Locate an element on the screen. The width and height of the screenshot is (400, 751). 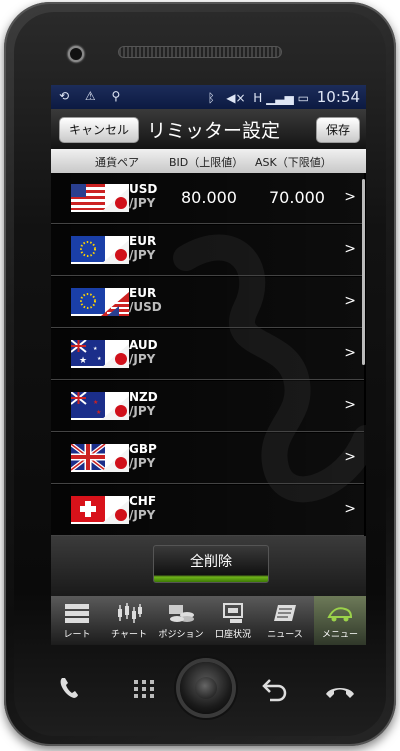
tab-position: ポジション is located at coordinates (181, 620).